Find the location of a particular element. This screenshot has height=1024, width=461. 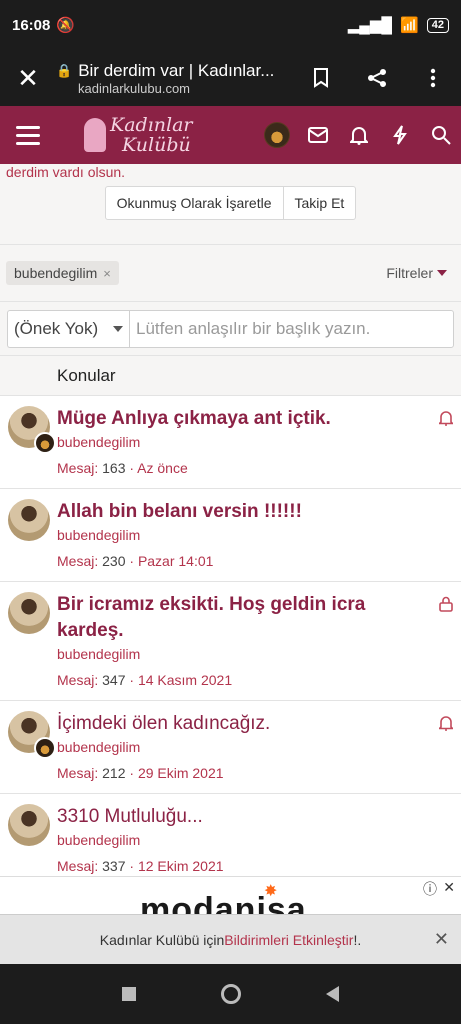

prefix-select: (Önek Yok) is located at coordinates (68, 328).